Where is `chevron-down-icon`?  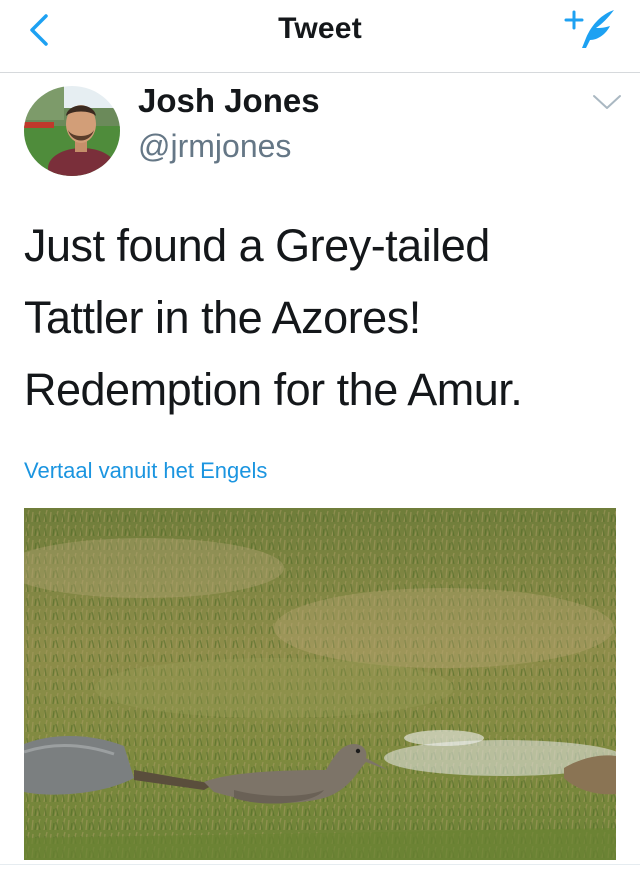 chevron-down-icon is located at coordinates (607, 102).